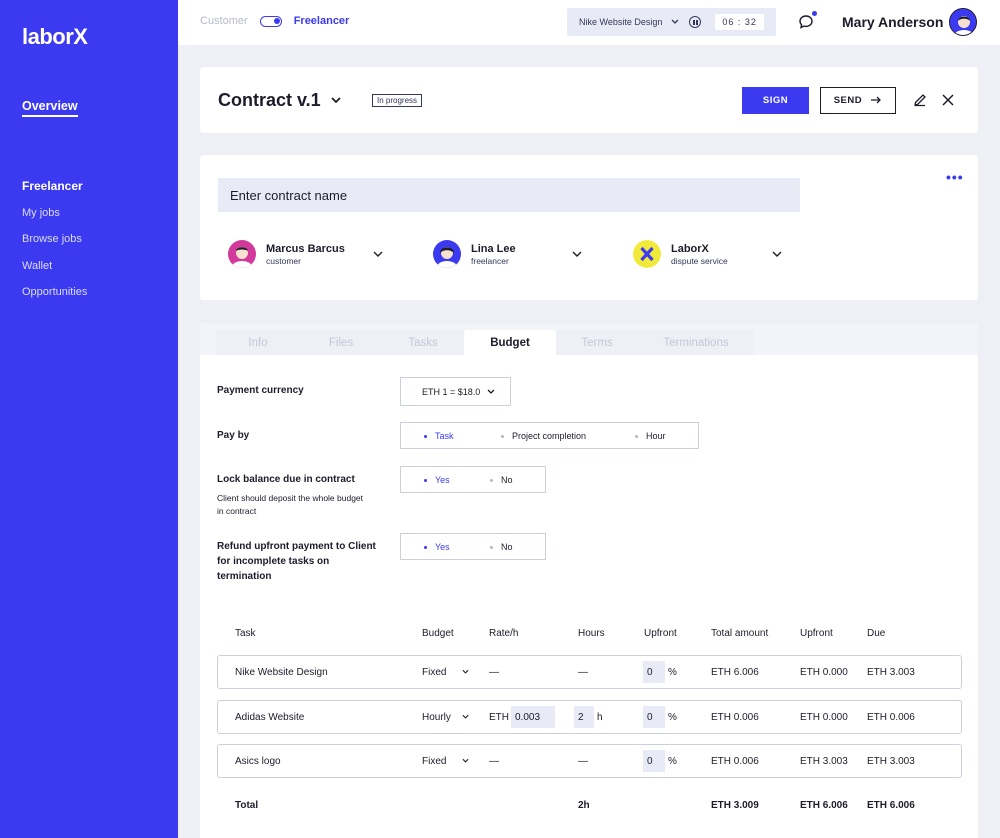  What do you see at coordinates (509, 195) in the screenshot?
I see `contract-name-input` at bounding box center [509, 195].